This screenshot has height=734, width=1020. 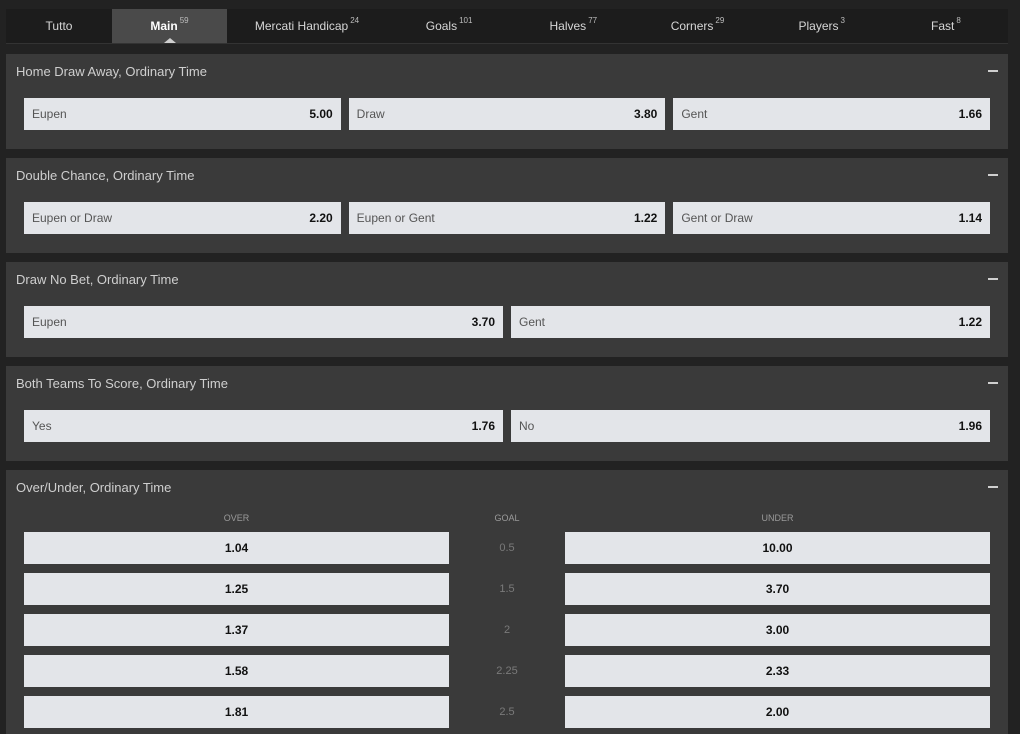 What do you see at coordinates (568, 26) in the screenshot?
I see `tab-label: Halves` at bounding box center [568, 26].